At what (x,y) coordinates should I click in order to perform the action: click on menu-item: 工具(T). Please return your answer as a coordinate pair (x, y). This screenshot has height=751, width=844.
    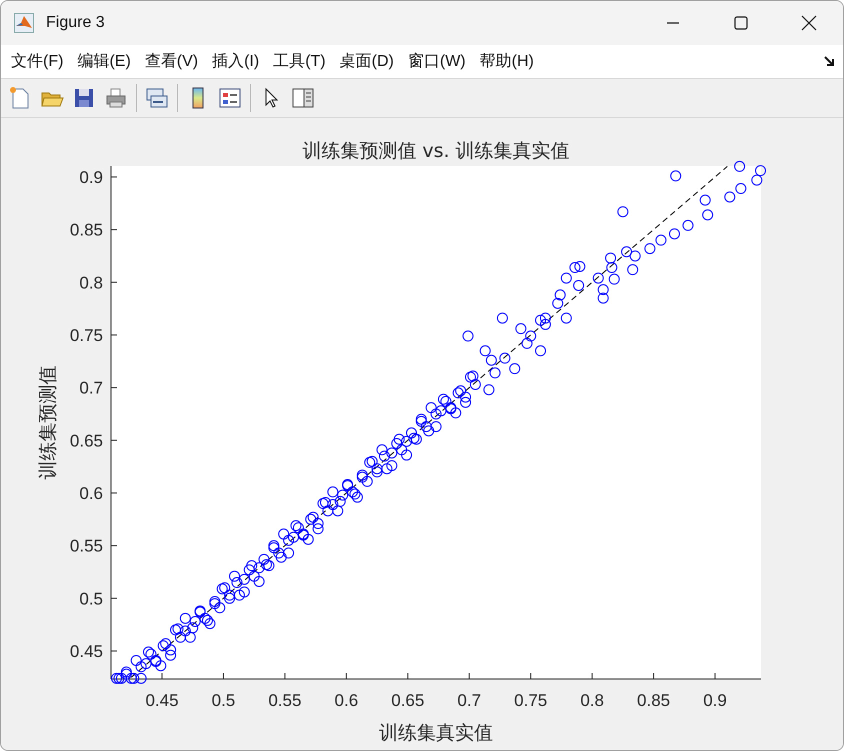
    Looking at the image, I should click on (299, 62).